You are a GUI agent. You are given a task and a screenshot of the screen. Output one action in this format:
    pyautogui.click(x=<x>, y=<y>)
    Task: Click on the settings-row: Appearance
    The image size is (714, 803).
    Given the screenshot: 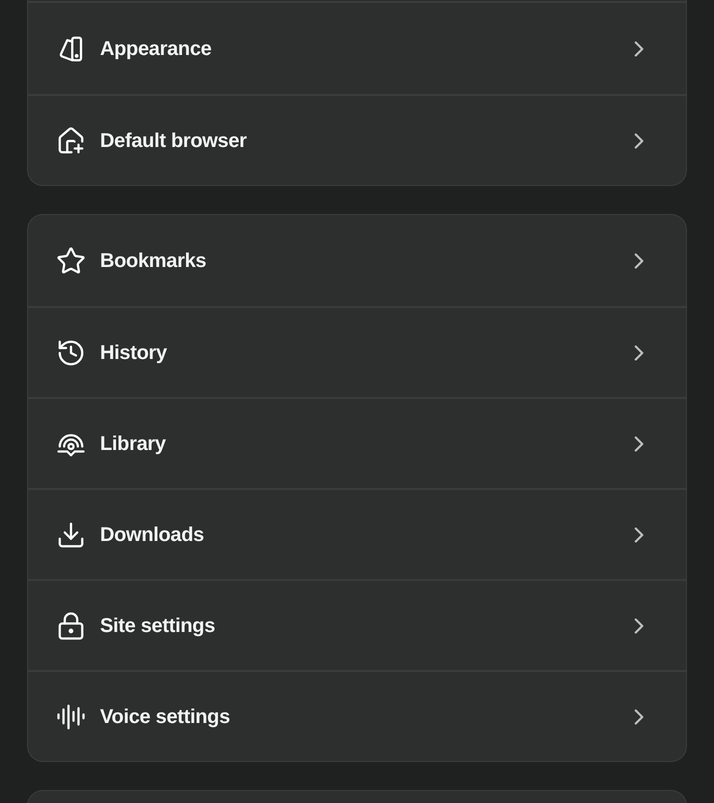 What is the action you would take?
    pyautogui.click(x=357, y=48)
    